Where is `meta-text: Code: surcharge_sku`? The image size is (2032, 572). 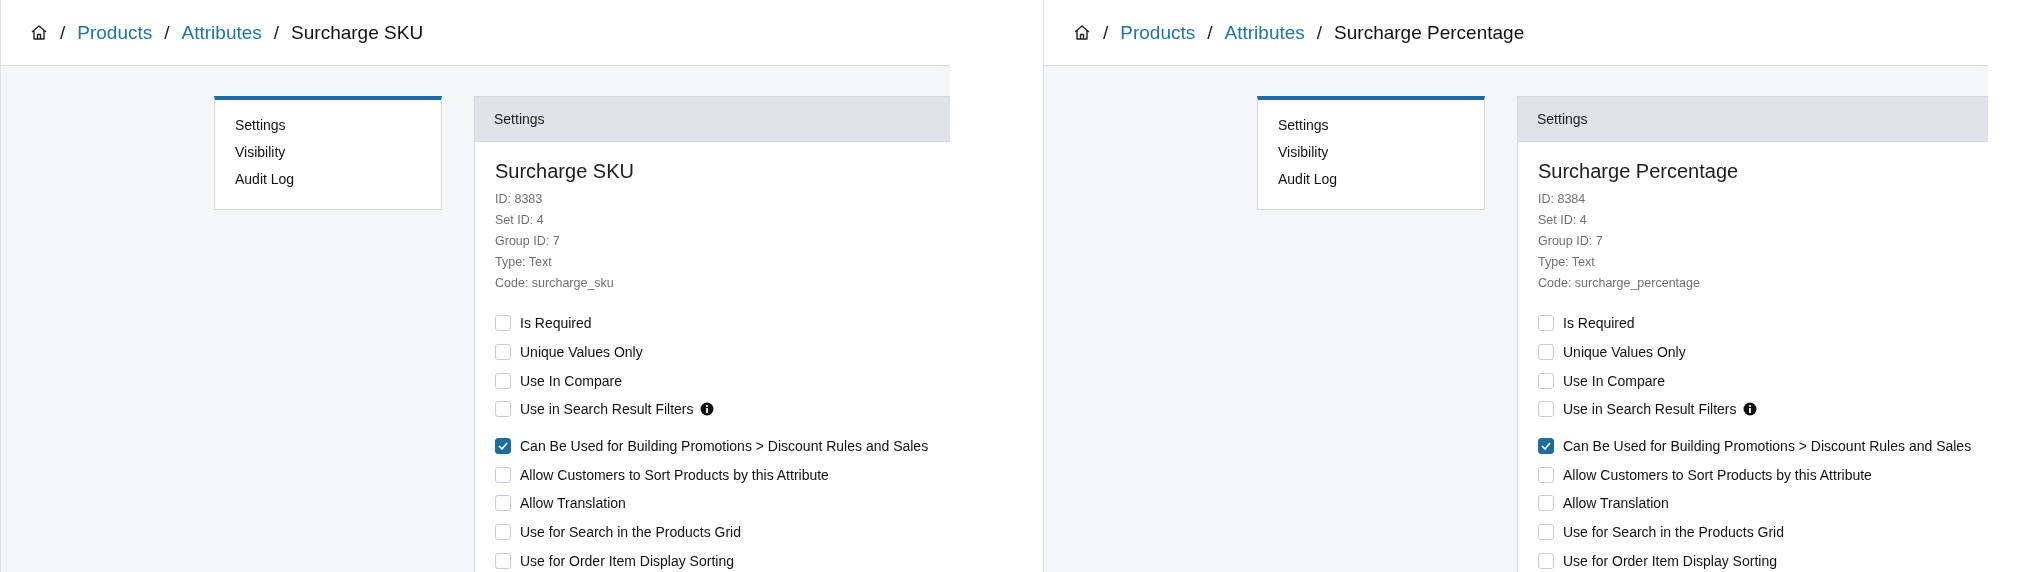
meta-text: Code: surcharge_sku is located at coordinates (555, 283).